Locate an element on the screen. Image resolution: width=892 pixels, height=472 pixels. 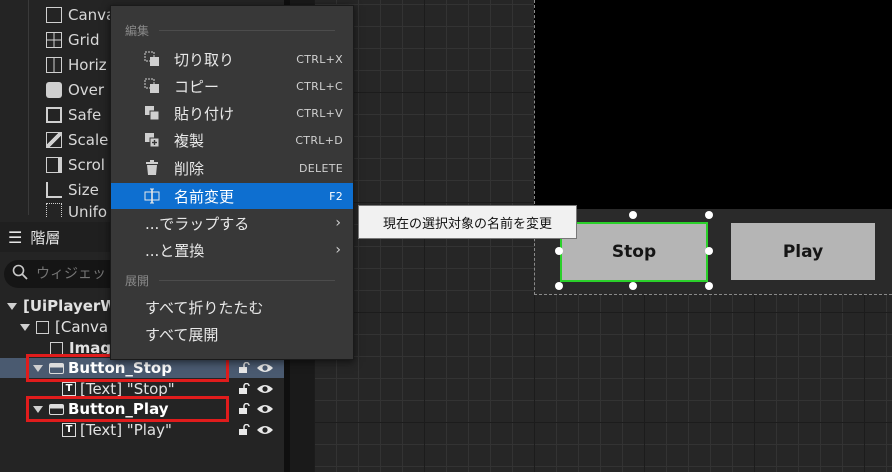
palette-item-label: Grid is located at coordinates (84, 40).